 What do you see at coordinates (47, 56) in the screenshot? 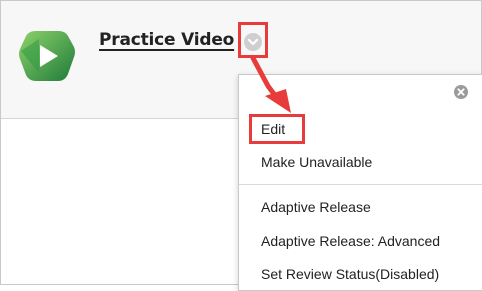
I see `panopto-play-icon` at bounding box center [47, 56].